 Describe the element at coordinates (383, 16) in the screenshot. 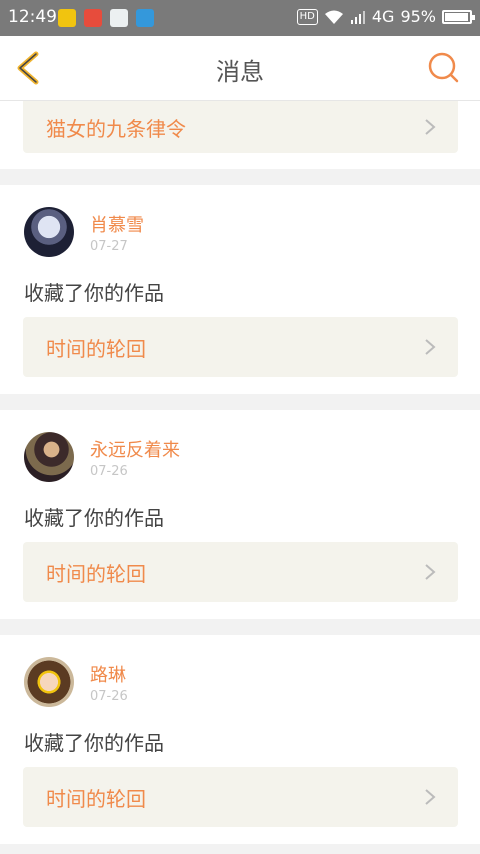

I see `network-label: 4G` at that location.